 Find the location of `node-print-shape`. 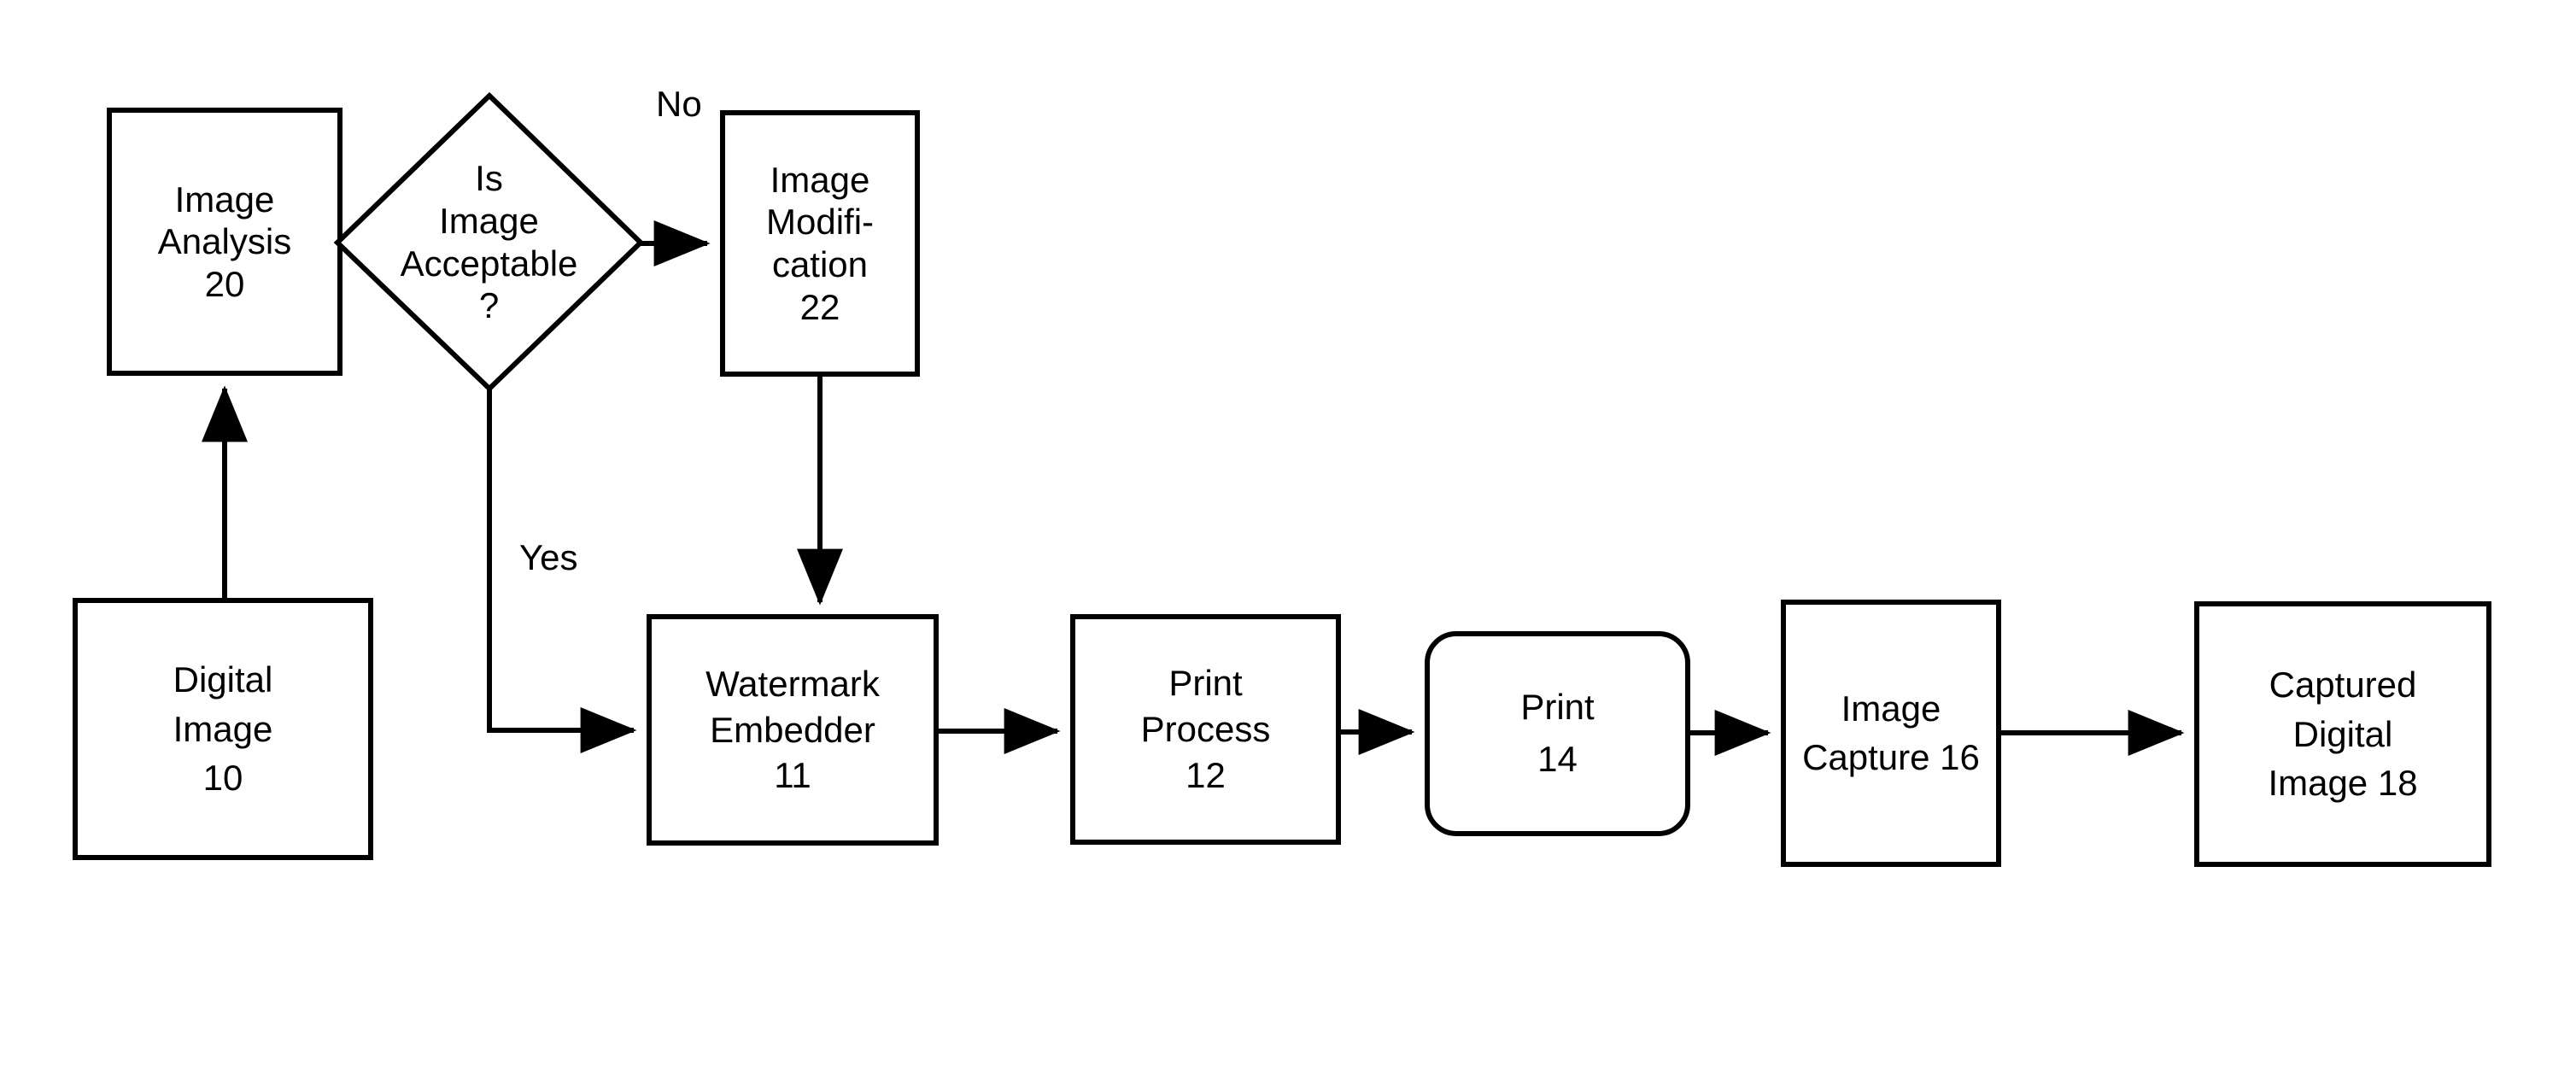

node-print-shape is located at coordinates (1557, 733).